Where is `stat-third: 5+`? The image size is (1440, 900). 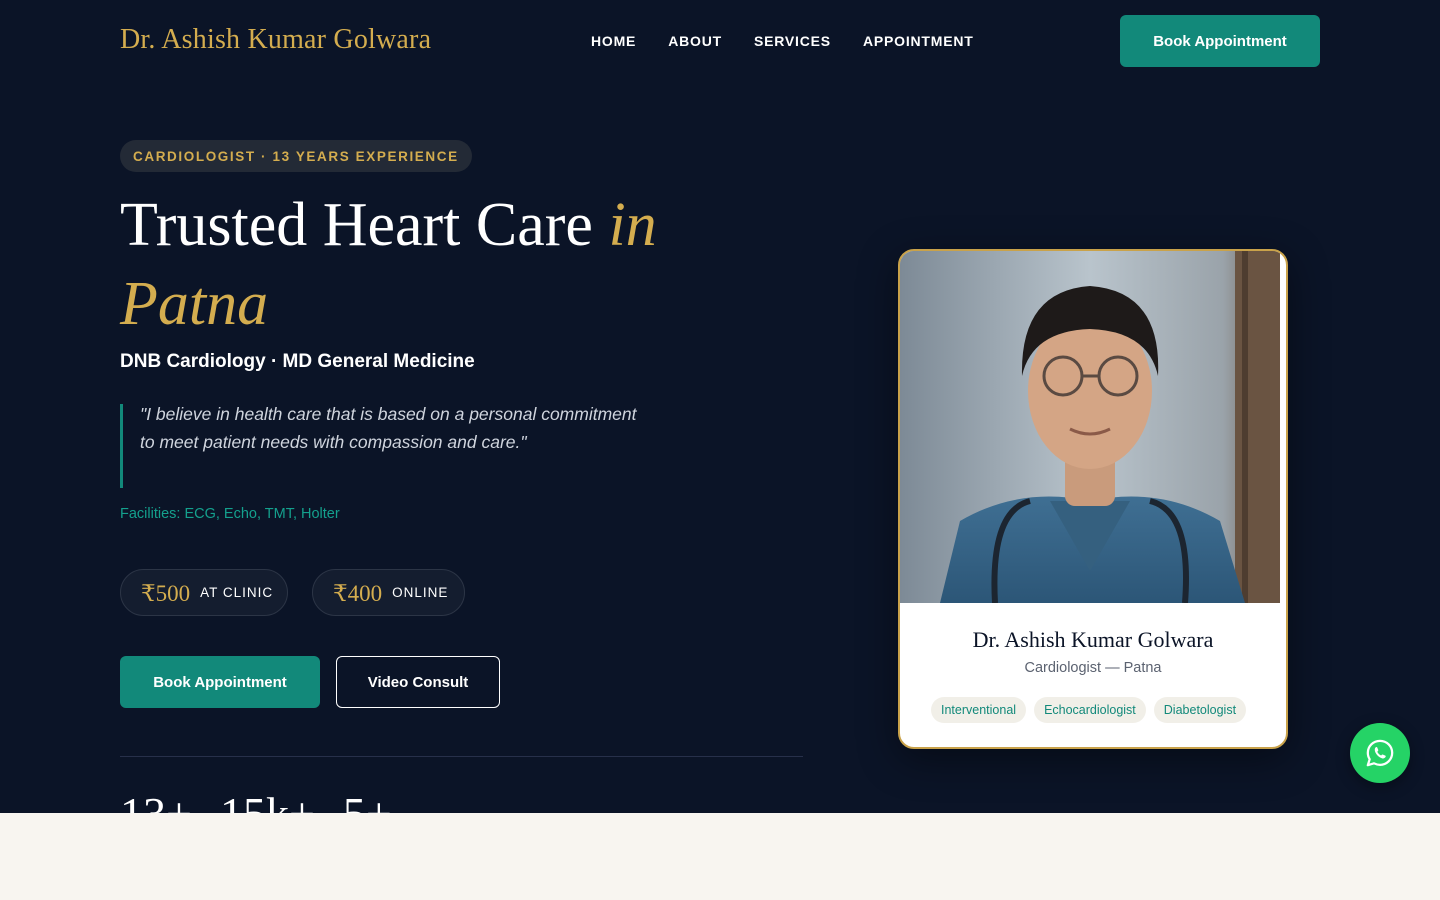
stat-third: 5+ is located at coordinates (367, 799).